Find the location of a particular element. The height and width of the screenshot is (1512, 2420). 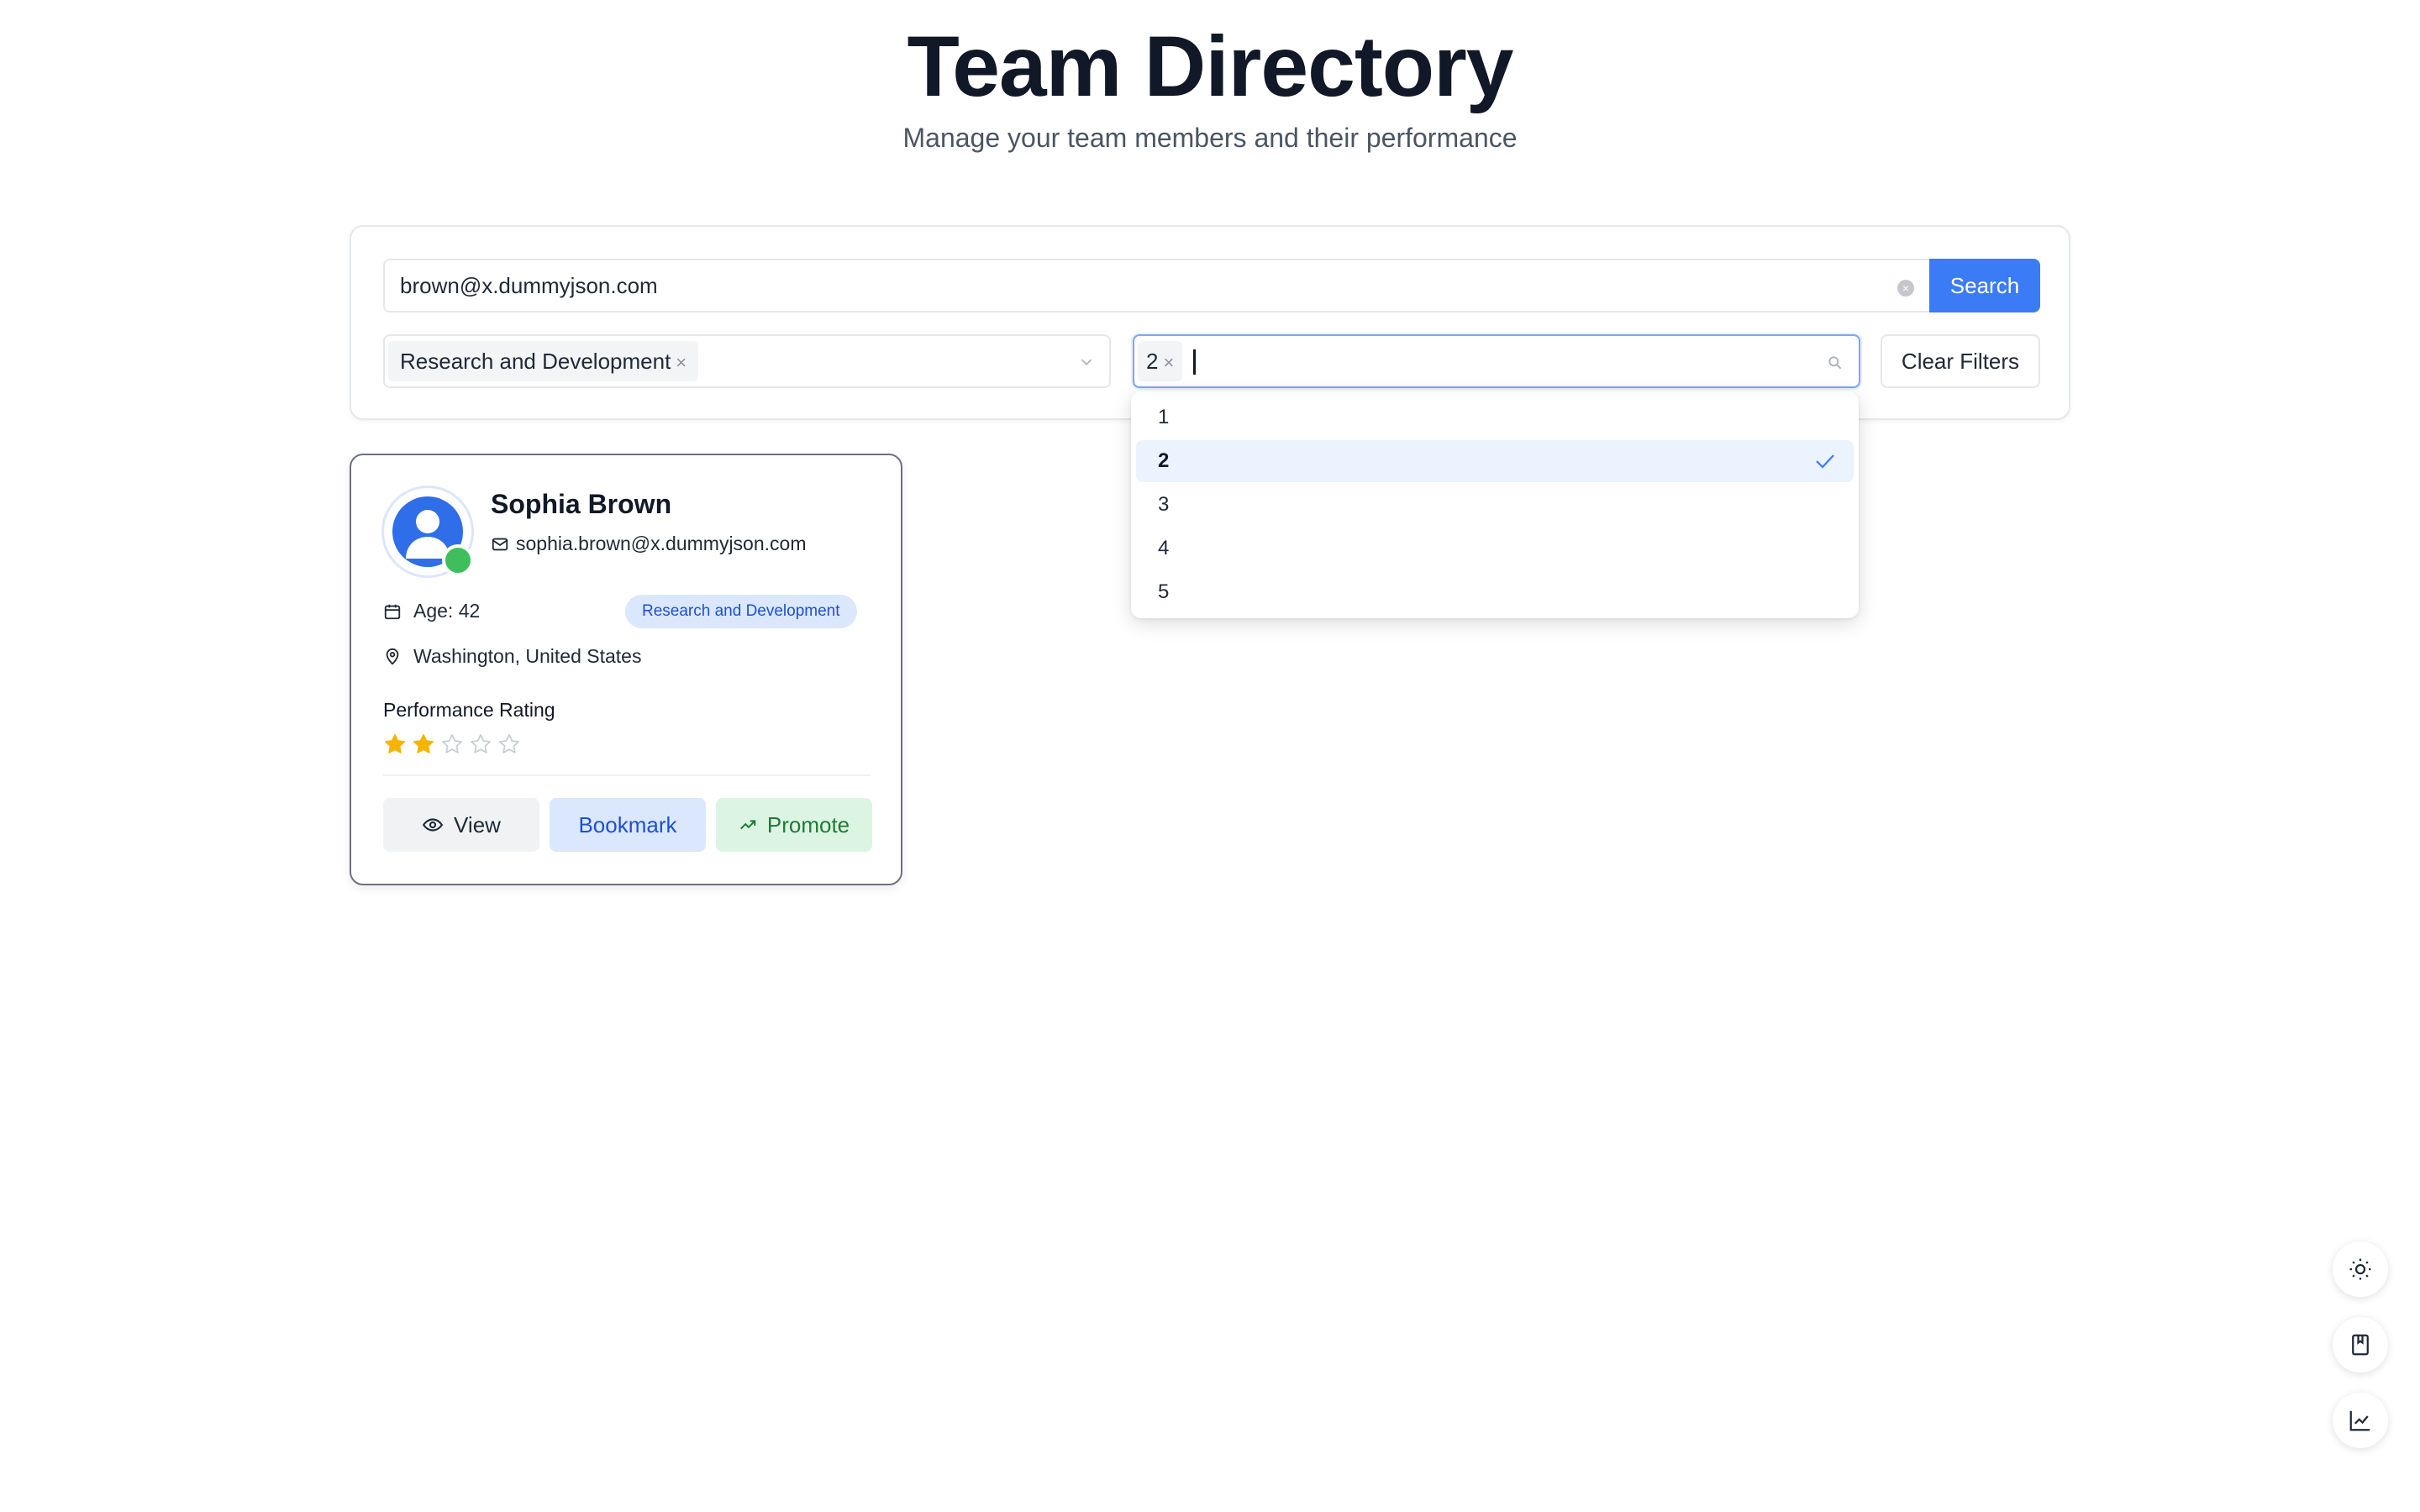

online-status-dot is located at coordinates (458, 560).